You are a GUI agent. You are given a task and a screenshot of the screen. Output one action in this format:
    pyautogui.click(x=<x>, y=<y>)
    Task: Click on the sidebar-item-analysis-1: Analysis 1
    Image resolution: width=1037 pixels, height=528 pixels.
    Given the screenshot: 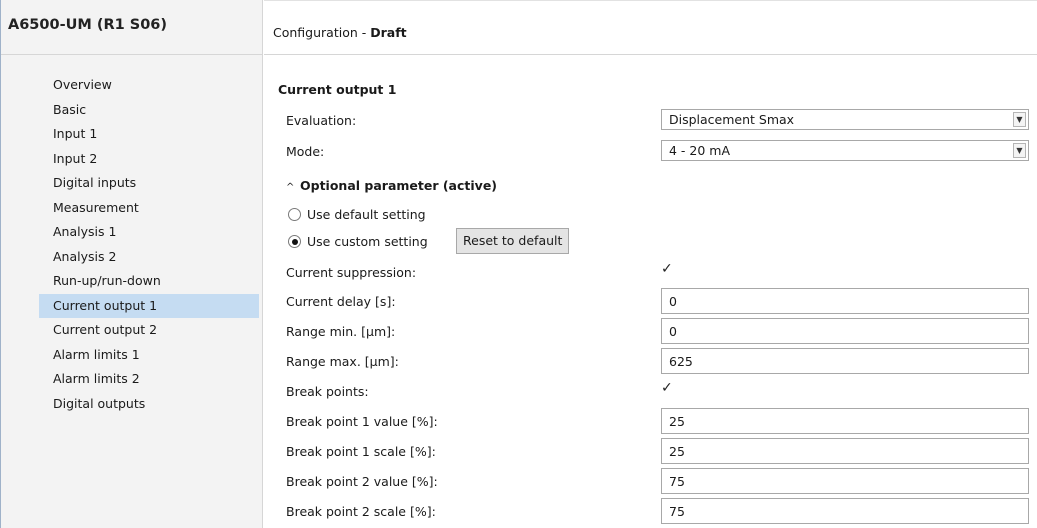 What is the action you would take?
    pyautogui.click(x=149, y=232)
    